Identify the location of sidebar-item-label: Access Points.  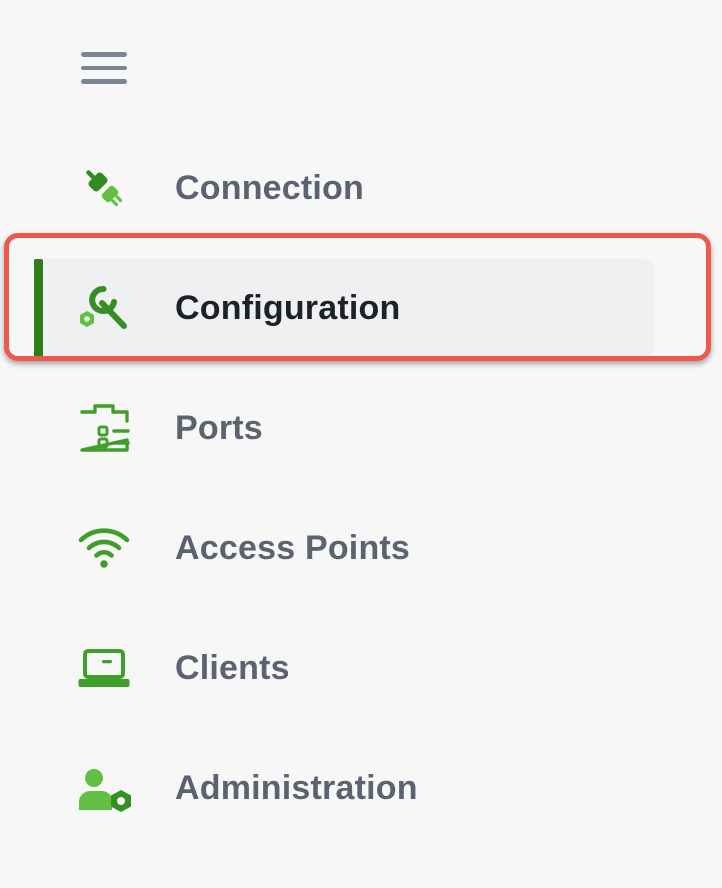
(293, 548).